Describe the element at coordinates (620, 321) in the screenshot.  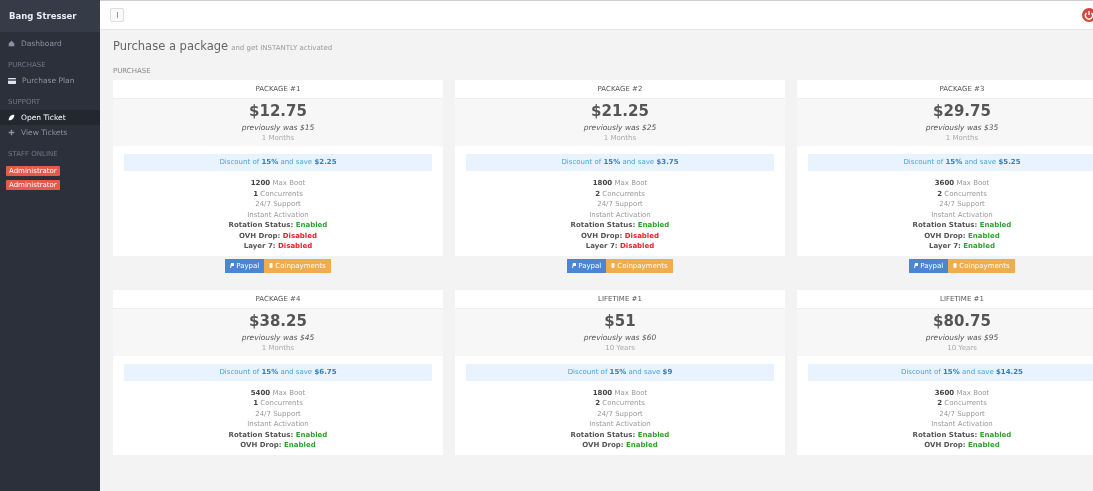
I see `price: $51` at that location.